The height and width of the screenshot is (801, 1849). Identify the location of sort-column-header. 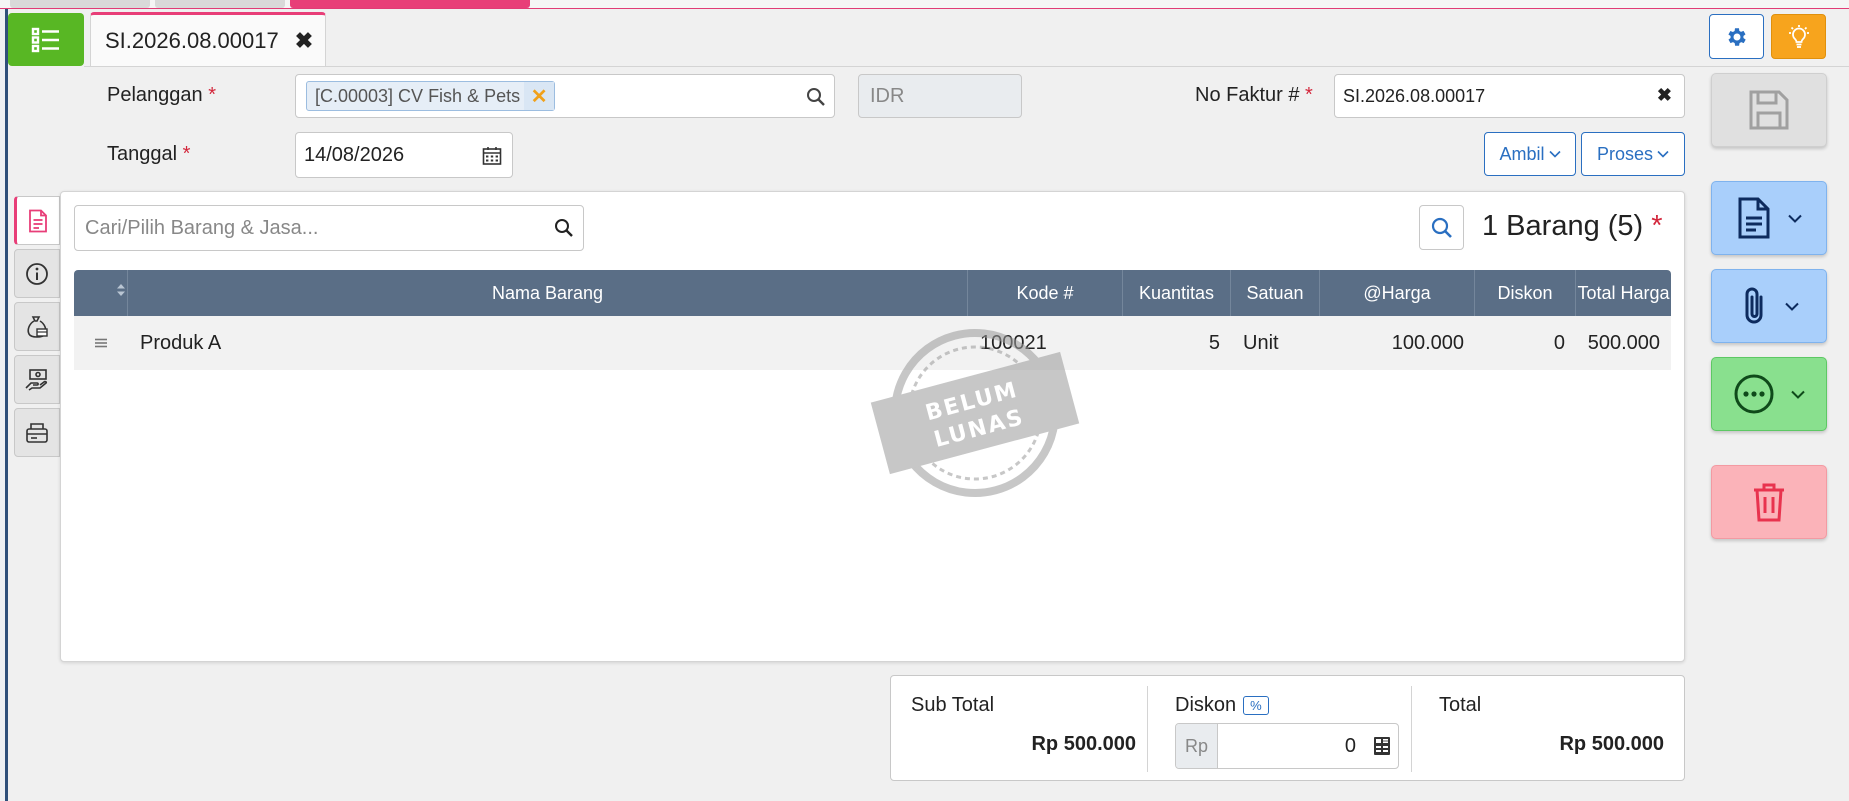
(101, 293).